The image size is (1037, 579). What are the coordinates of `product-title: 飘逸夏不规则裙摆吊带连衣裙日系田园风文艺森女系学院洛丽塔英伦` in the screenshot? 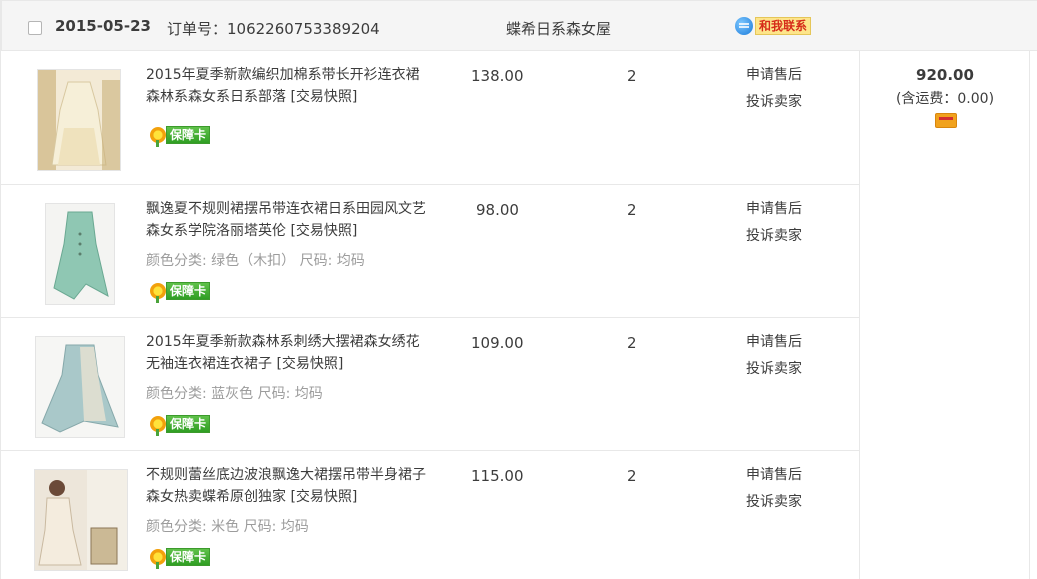 It's located at (286, 220).